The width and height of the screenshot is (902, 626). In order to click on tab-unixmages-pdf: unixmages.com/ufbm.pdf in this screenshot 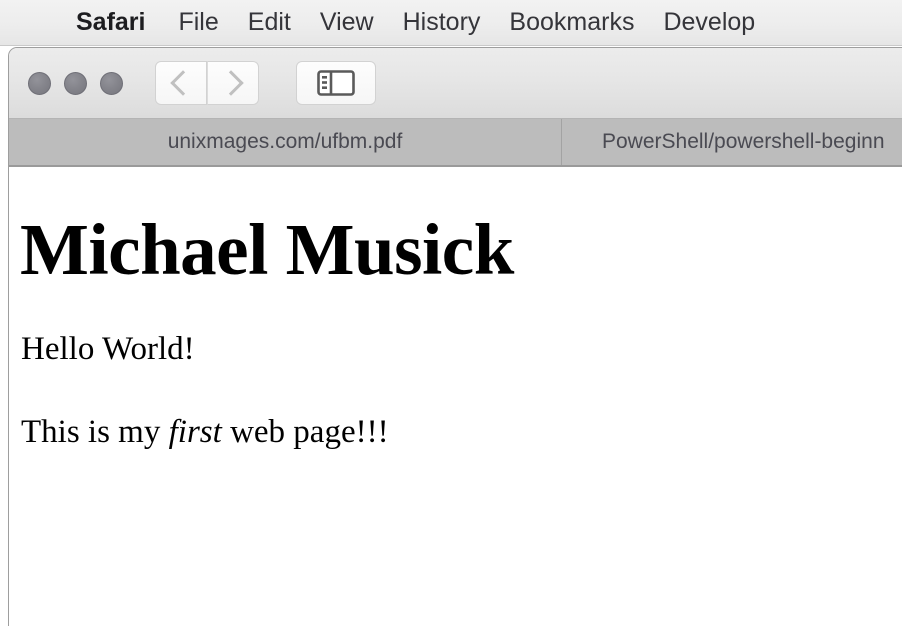, I will do `click(285, 142)`.